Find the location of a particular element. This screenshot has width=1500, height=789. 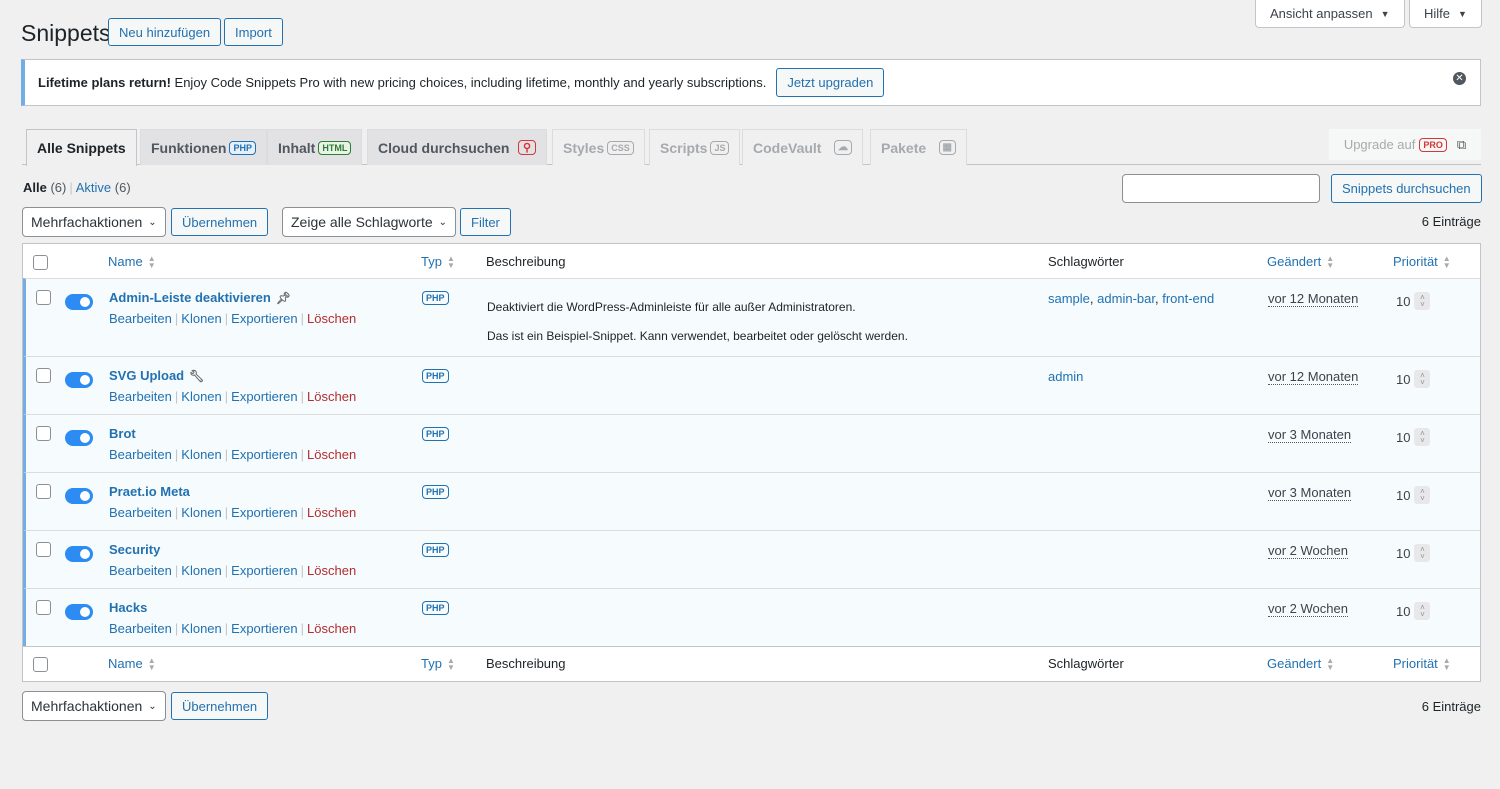

apply-button-bottom: Übernehmen is located at coordinates (220, 706).